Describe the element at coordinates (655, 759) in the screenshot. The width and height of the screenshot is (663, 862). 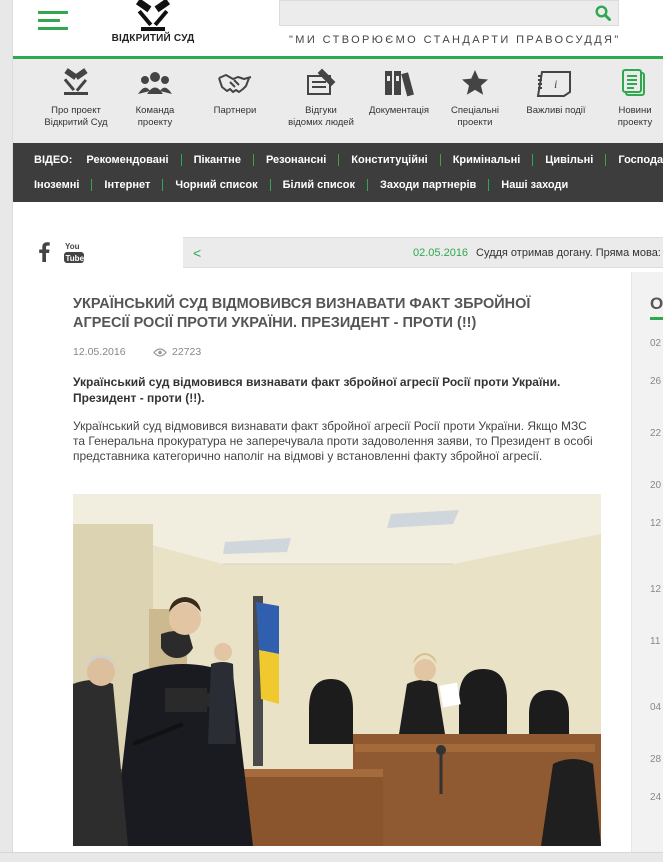
I see `sidebar-date: 28` at that location.